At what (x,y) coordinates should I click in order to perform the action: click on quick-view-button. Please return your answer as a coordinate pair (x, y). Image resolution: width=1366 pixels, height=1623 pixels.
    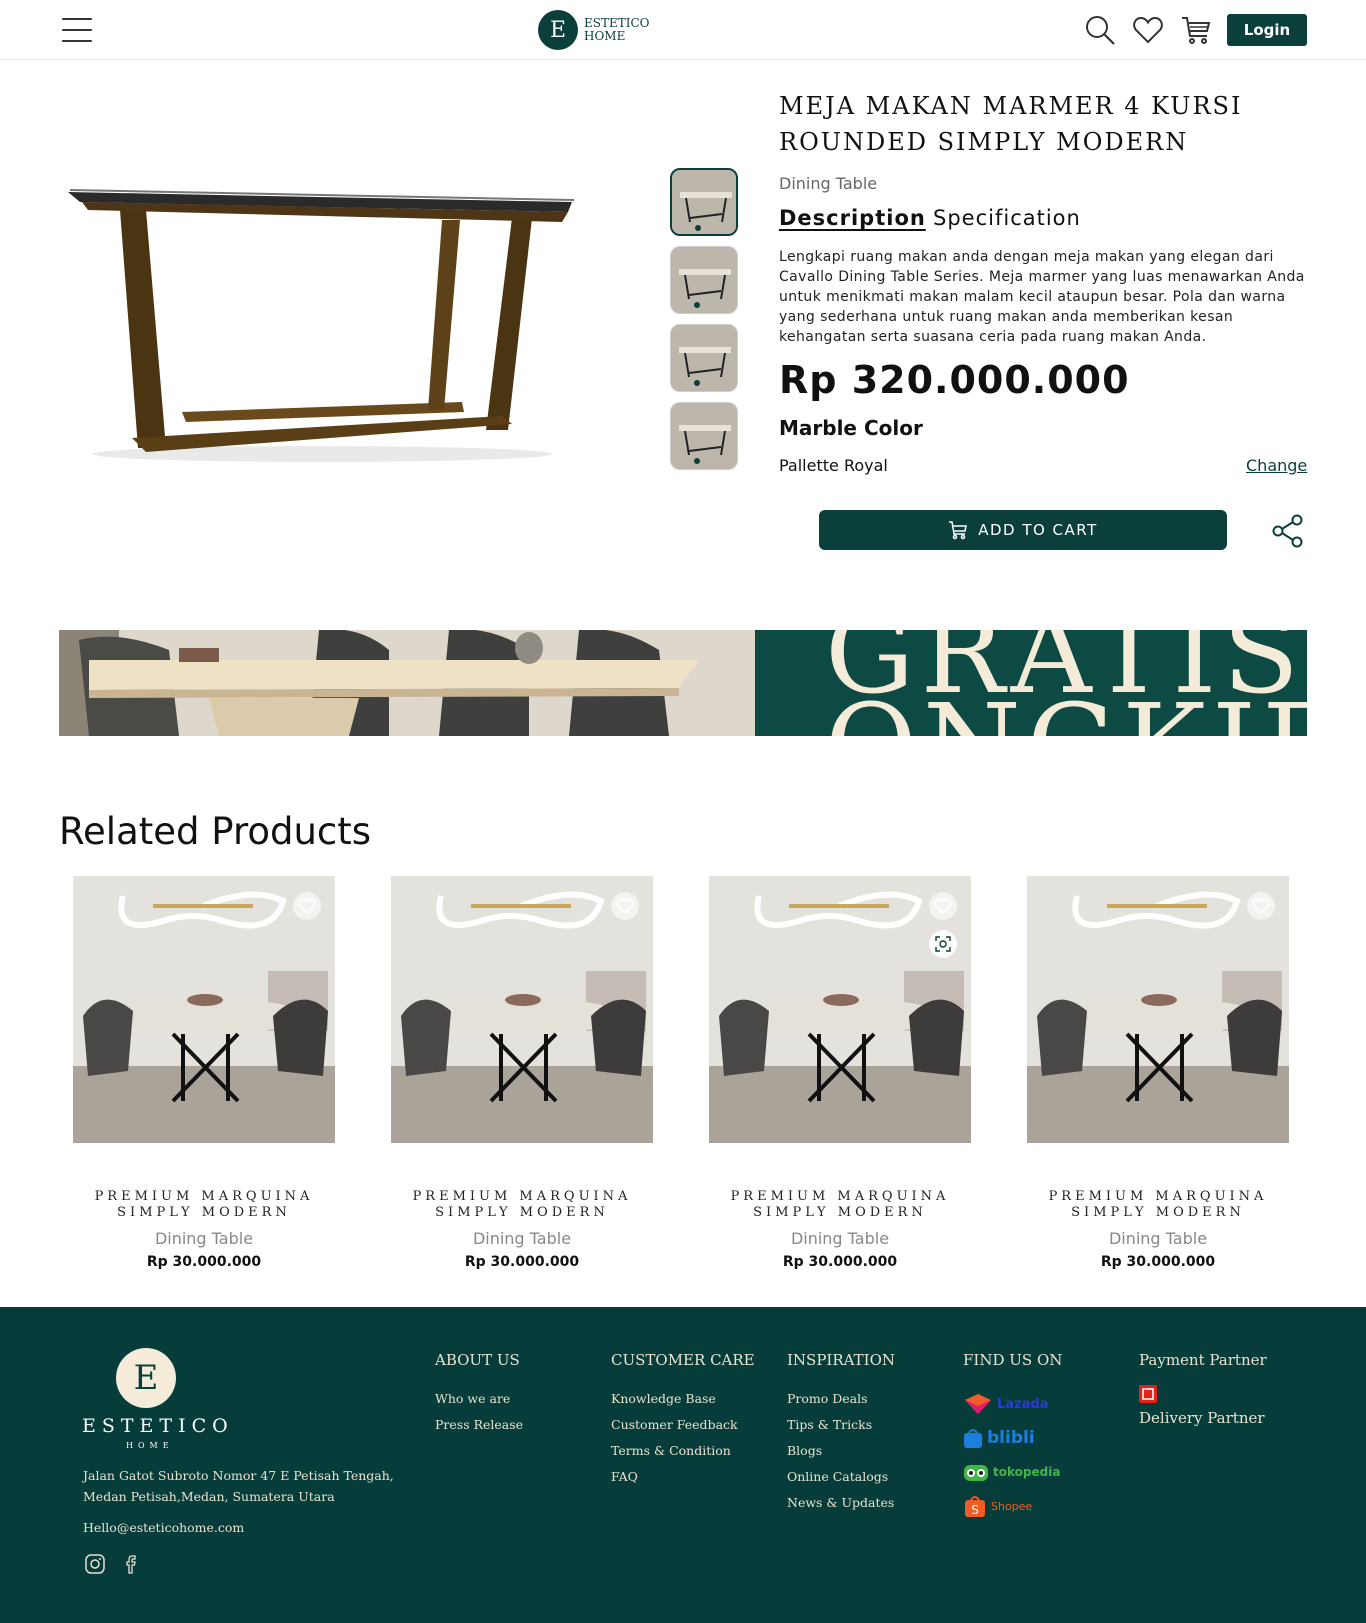
    Looking at the image, I should click on (943, 944).